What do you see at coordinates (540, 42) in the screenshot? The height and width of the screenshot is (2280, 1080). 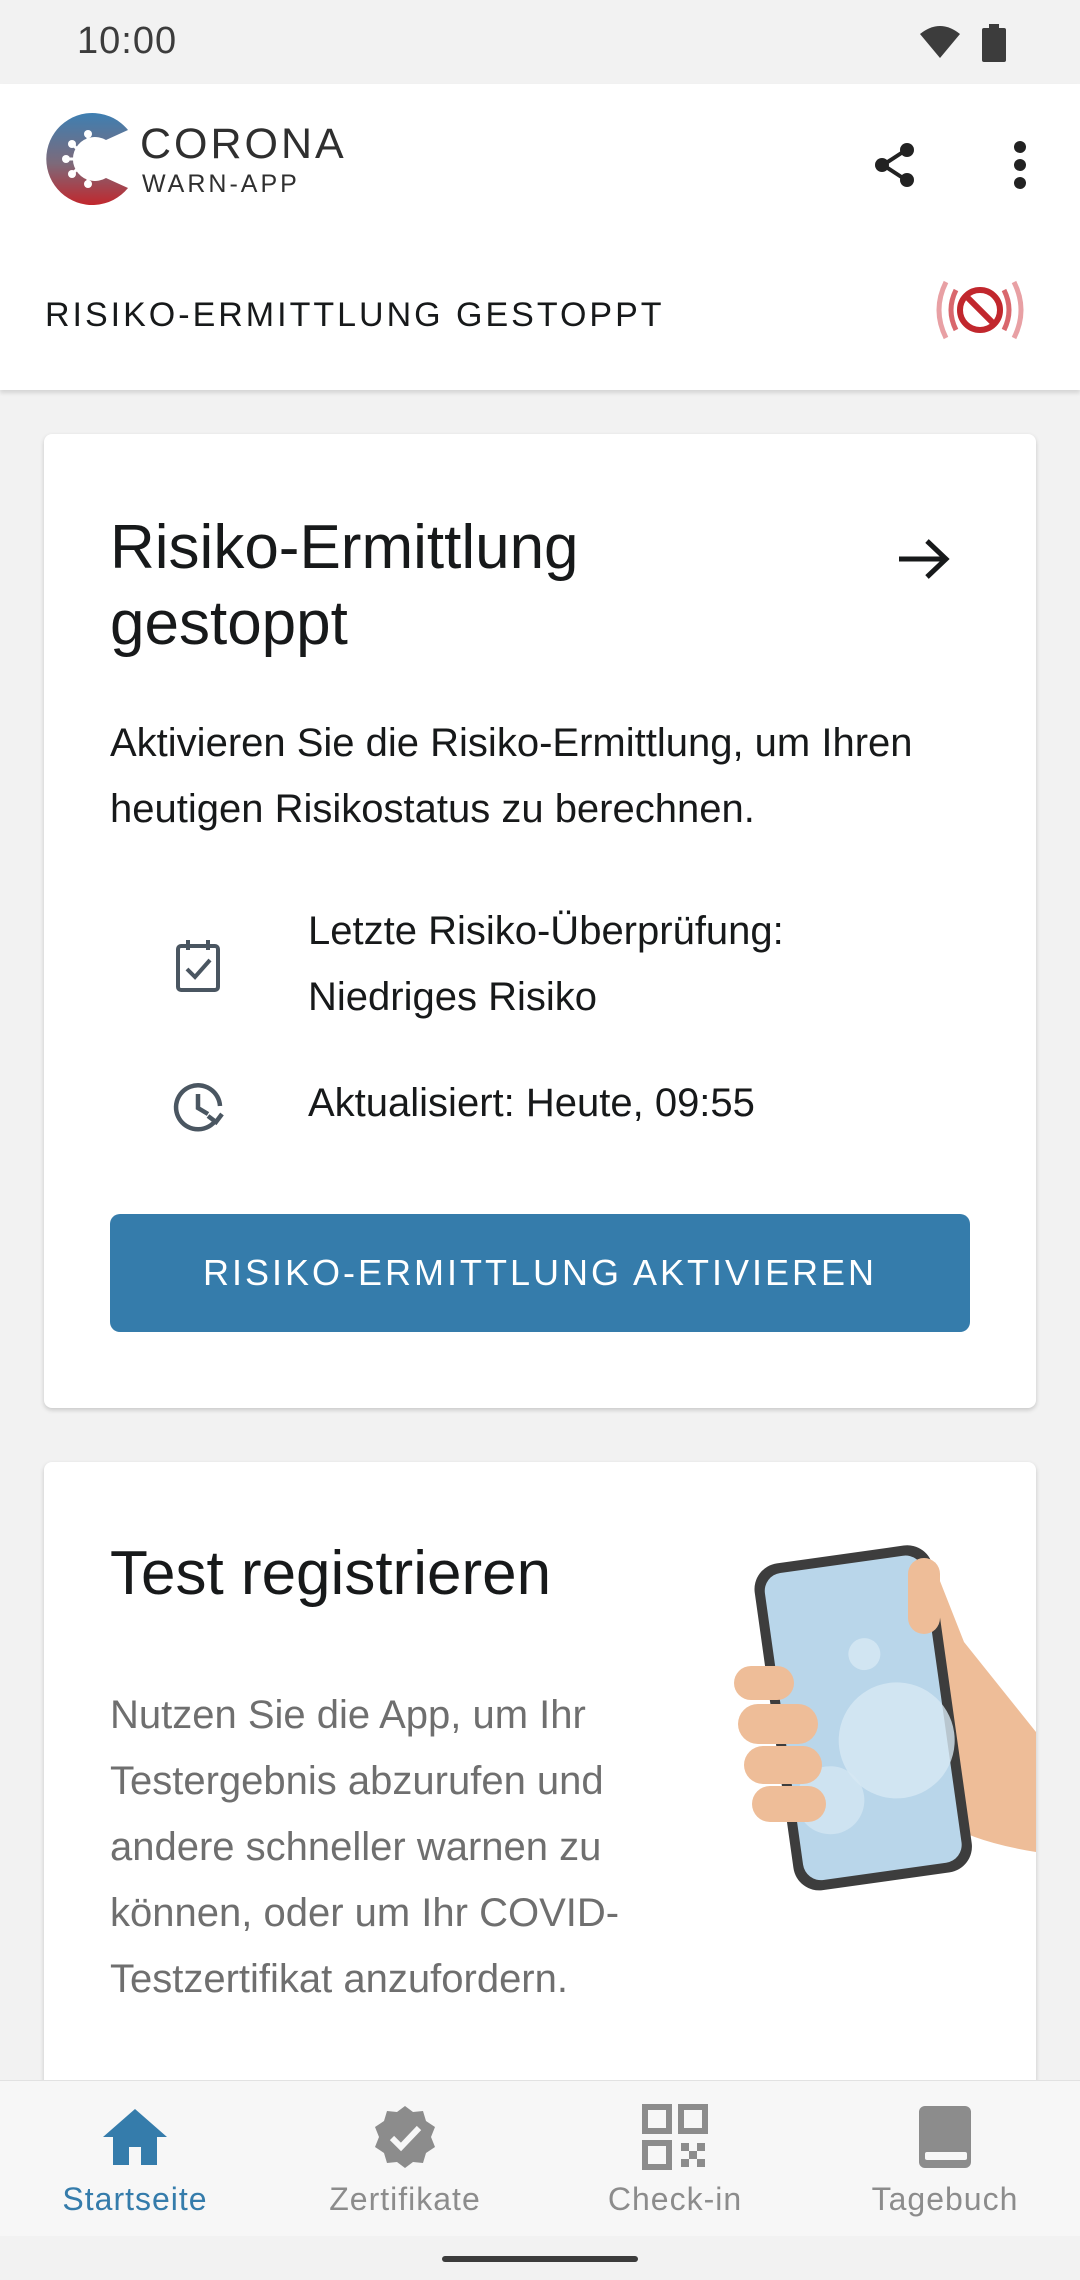 I see `status-bar: 10:00` at bounding box center [540, 42].